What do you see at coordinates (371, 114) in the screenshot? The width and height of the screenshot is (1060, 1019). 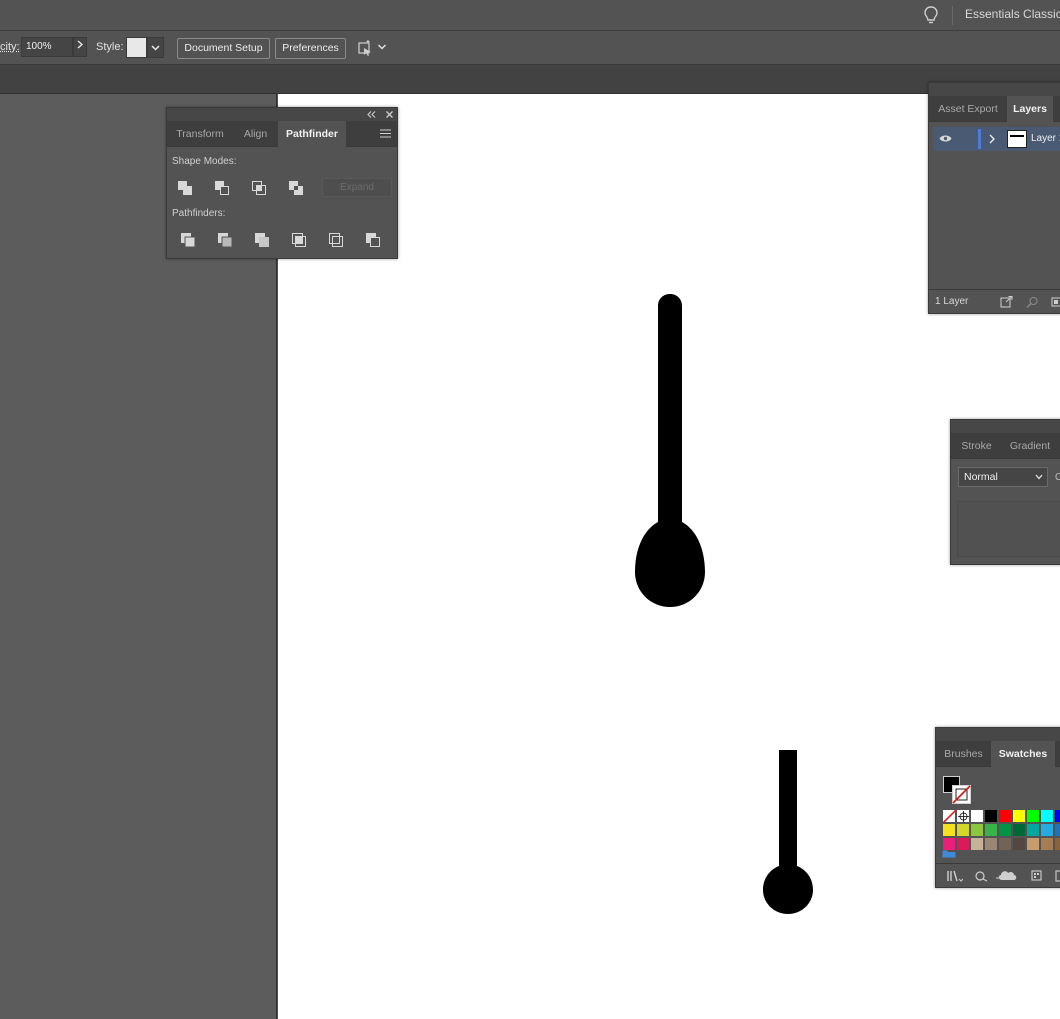 I see `collapse-icon` at bounding box center [371, 114].